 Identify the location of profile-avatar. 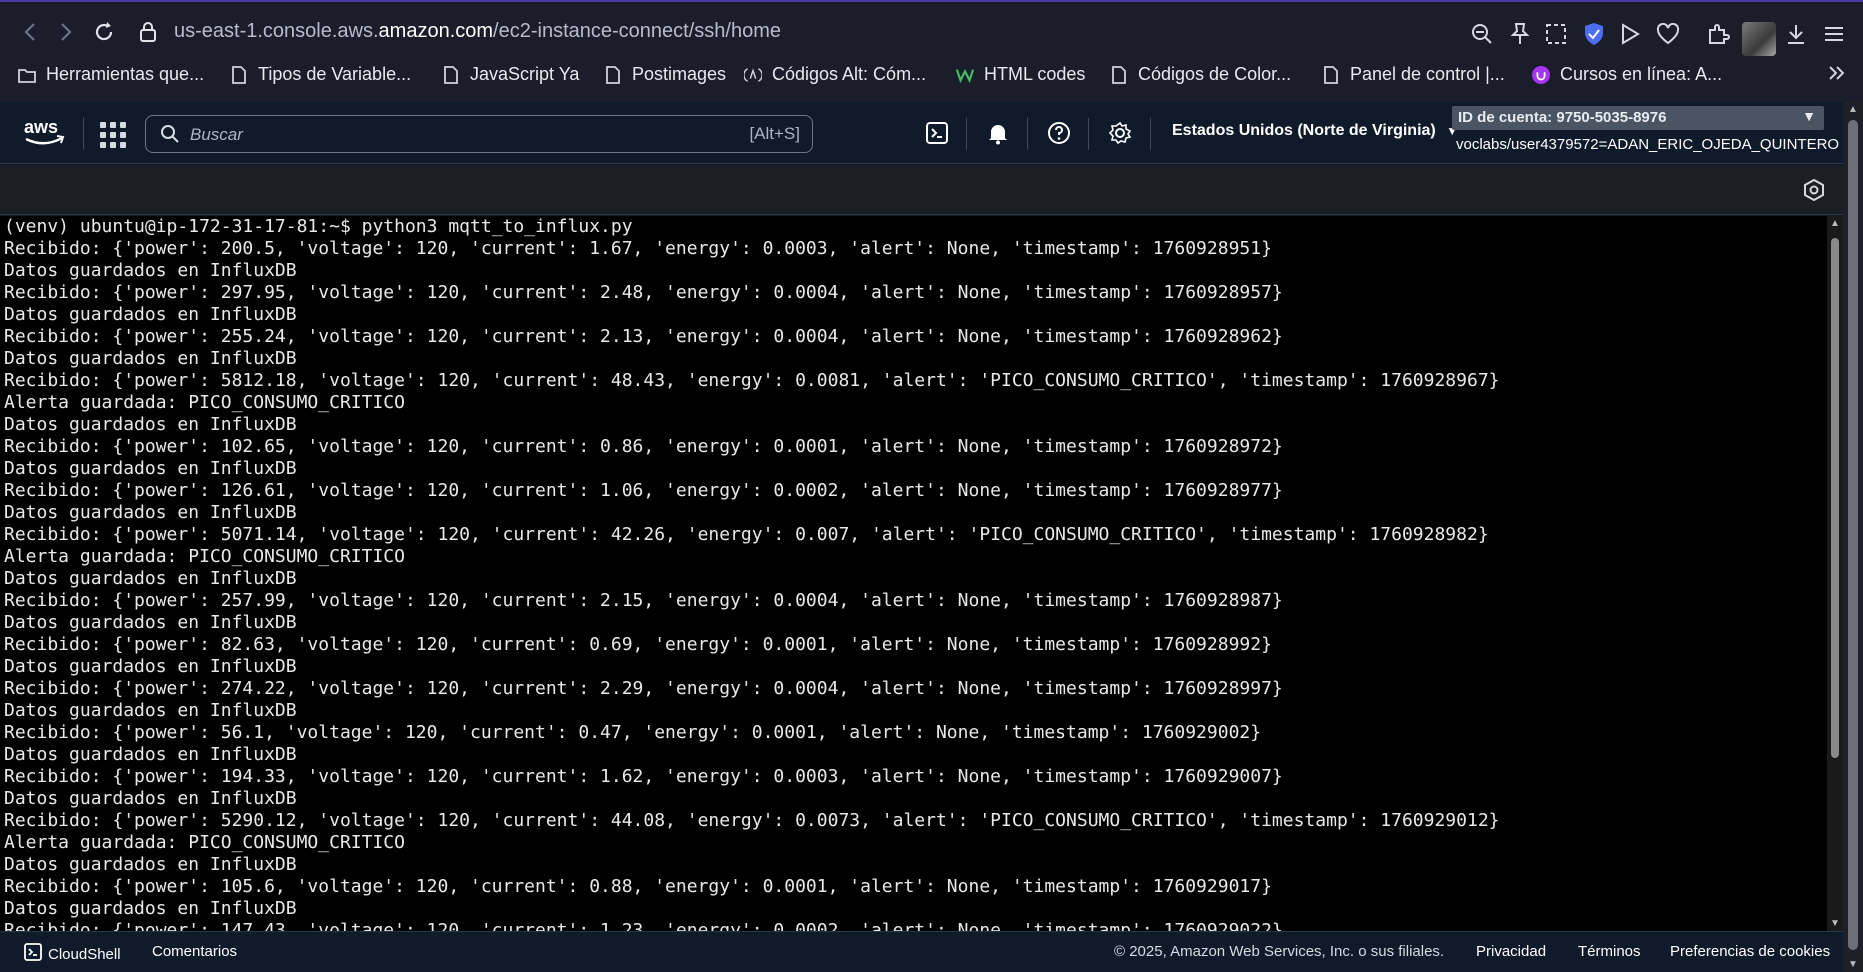
(1759, 39).